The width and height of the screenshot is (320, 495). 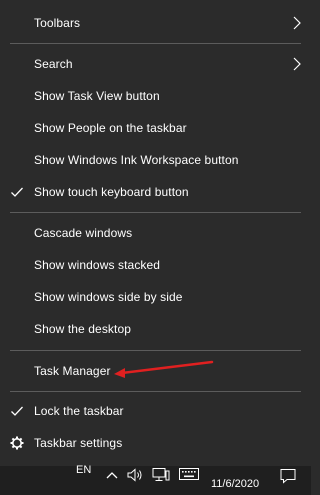 I want to click on notification-icon, so click(x=288, y=476).